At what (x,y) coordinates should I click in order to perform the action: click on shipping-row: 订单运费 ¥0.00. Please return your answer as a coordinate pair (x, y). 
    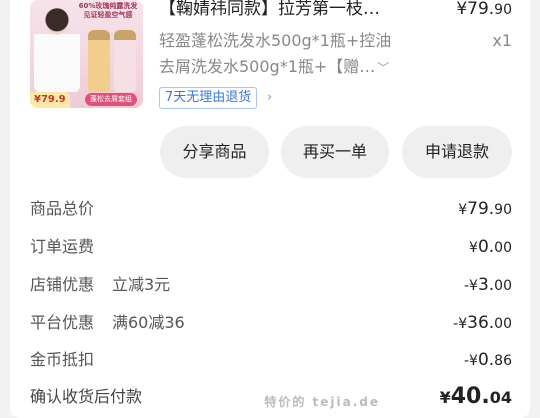
    Looking at the image, I should click on (271, 247).